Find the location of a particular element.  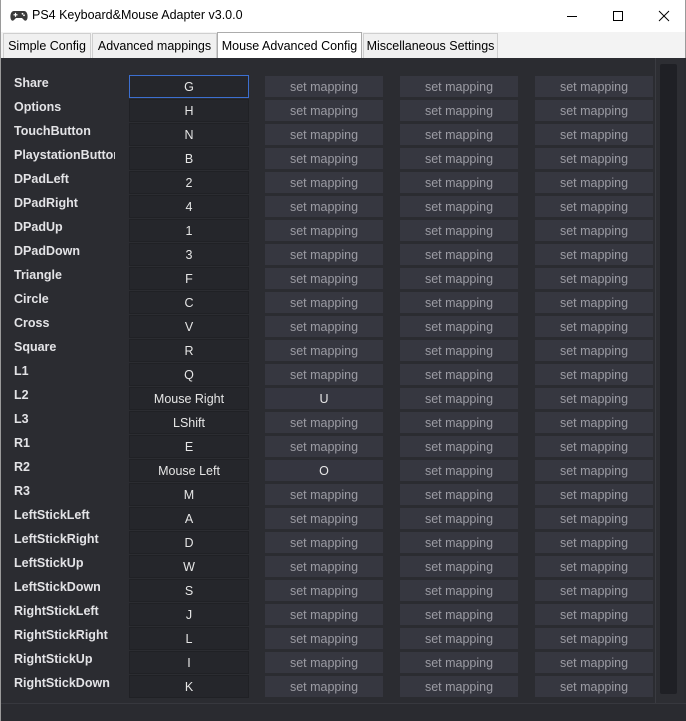

mapping-button: B is located at coordinates (189, 158).